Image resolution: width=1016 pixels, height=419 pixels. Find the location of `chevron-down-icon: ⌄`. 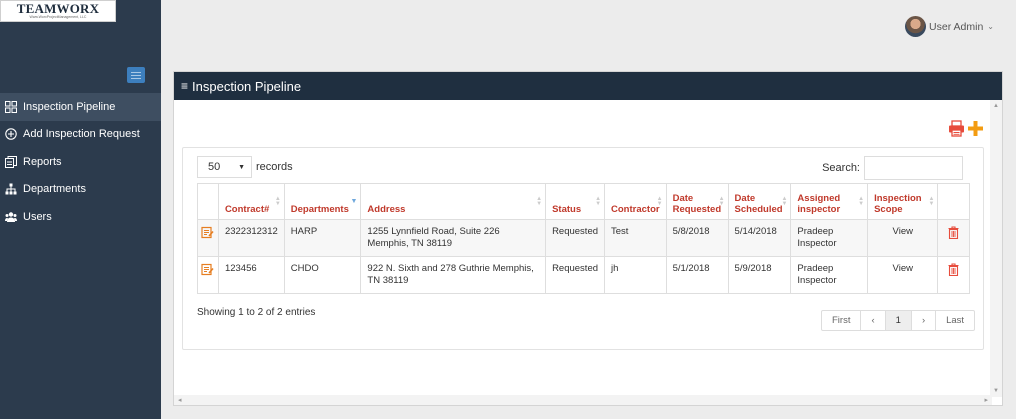

chevron-down-icon: ⌄ is located at coordinates (990, 26).